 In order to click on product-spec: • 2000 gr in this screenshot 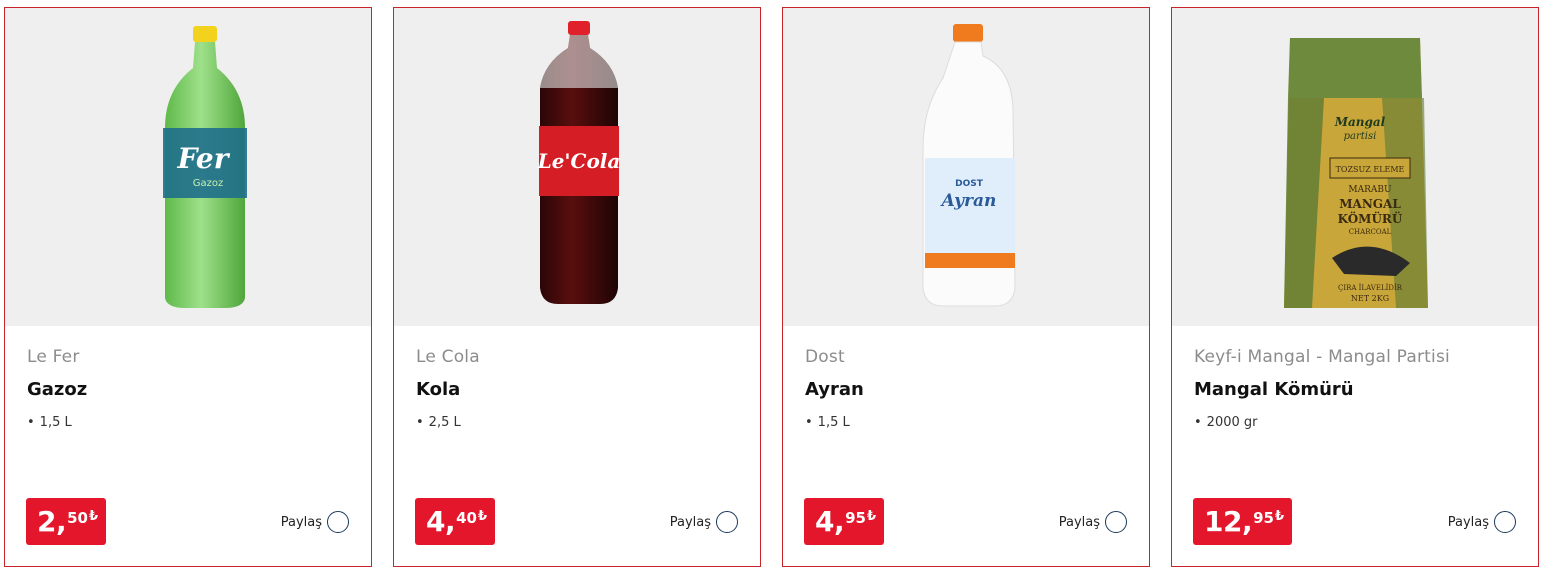, I will do `click(1226, 422)`.